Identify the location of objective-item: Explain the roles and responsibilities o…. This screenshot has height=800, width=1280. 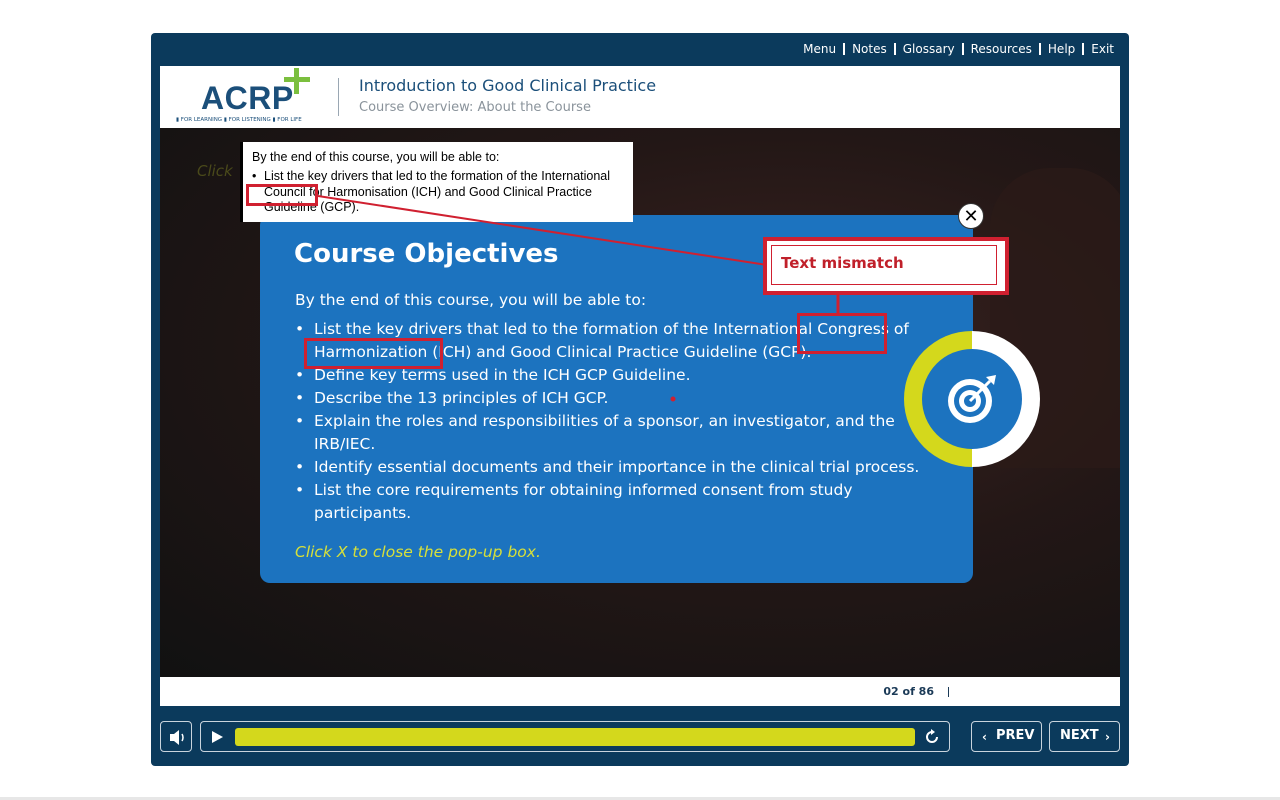
(615, 433).